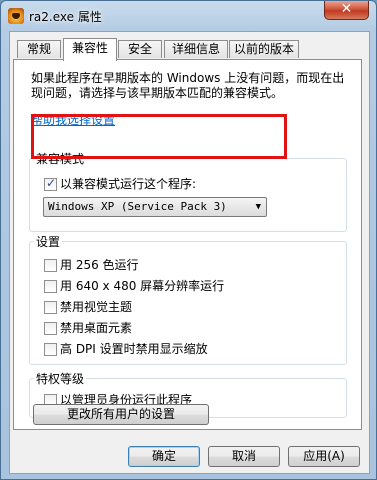 This screenshot has width=377, height=480. I want to click on setting-256-colors-label: 用 256 色运行, so click(99, 265).